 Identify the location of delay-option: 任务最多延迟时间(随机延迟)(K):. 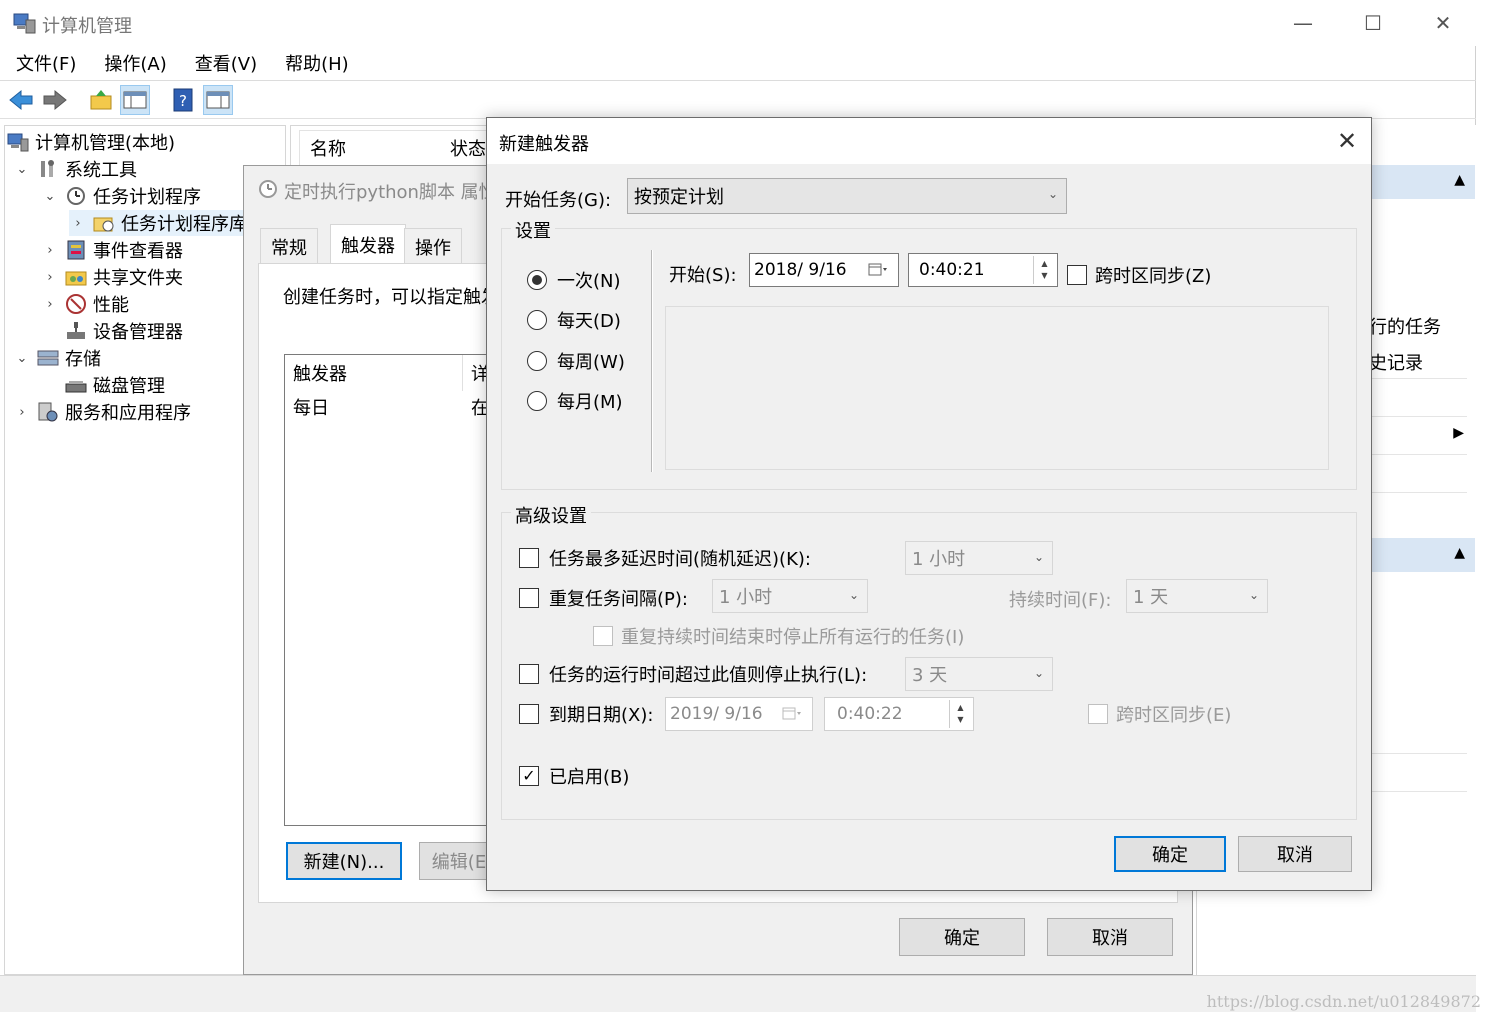
(665, 558).